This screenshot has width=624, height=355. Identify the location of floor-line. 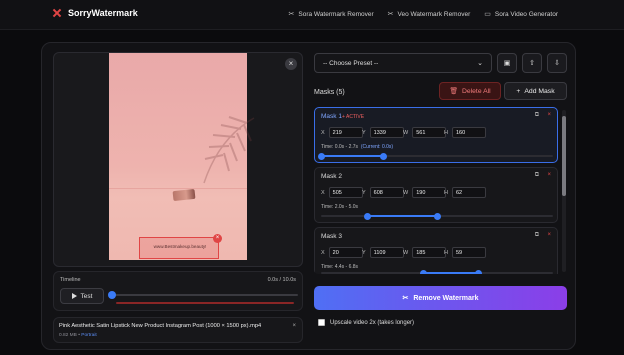
(178, 188).